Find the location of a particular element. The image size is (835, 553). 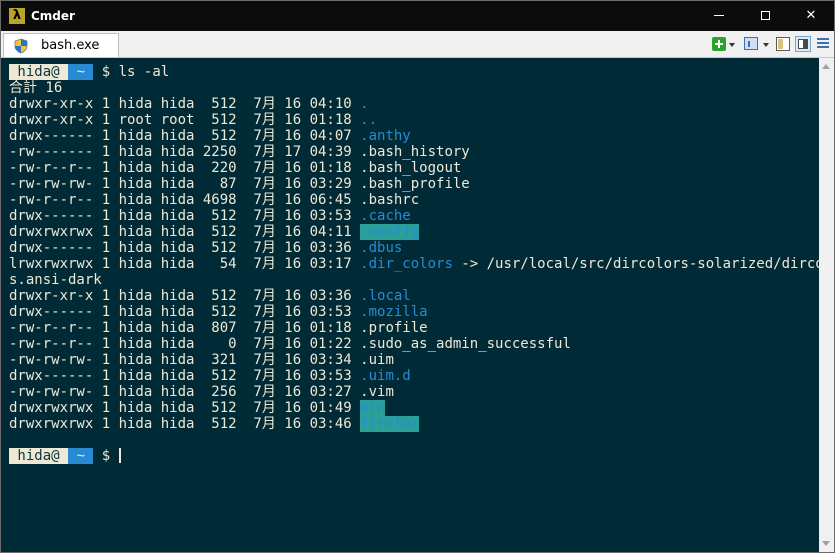

title-bar: λ Cmder ✕ is located at coordinates (417, 16).